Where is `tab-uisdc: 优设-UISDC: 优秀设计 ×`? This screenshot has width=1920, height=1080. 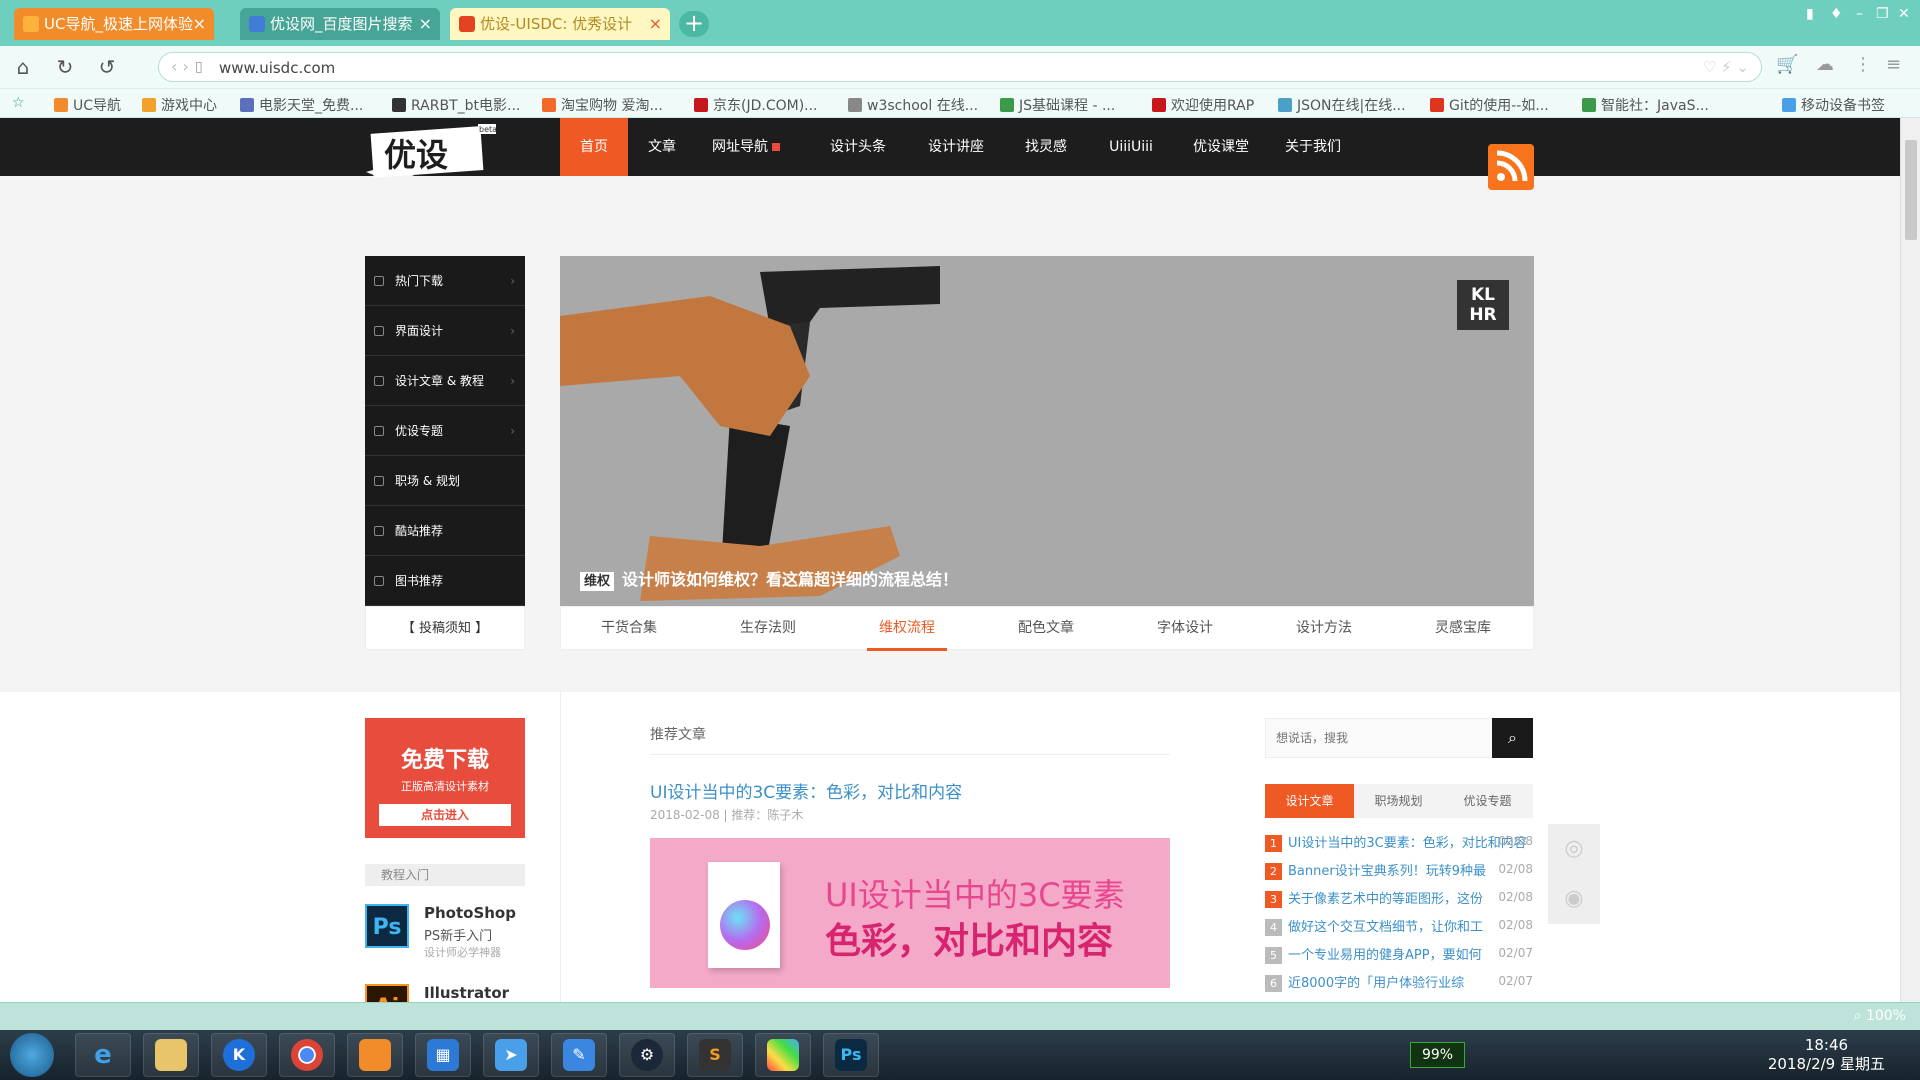
tab-uisdc: 优设-UISDC: 优秀设计 × is located at coordinates (560, 24).